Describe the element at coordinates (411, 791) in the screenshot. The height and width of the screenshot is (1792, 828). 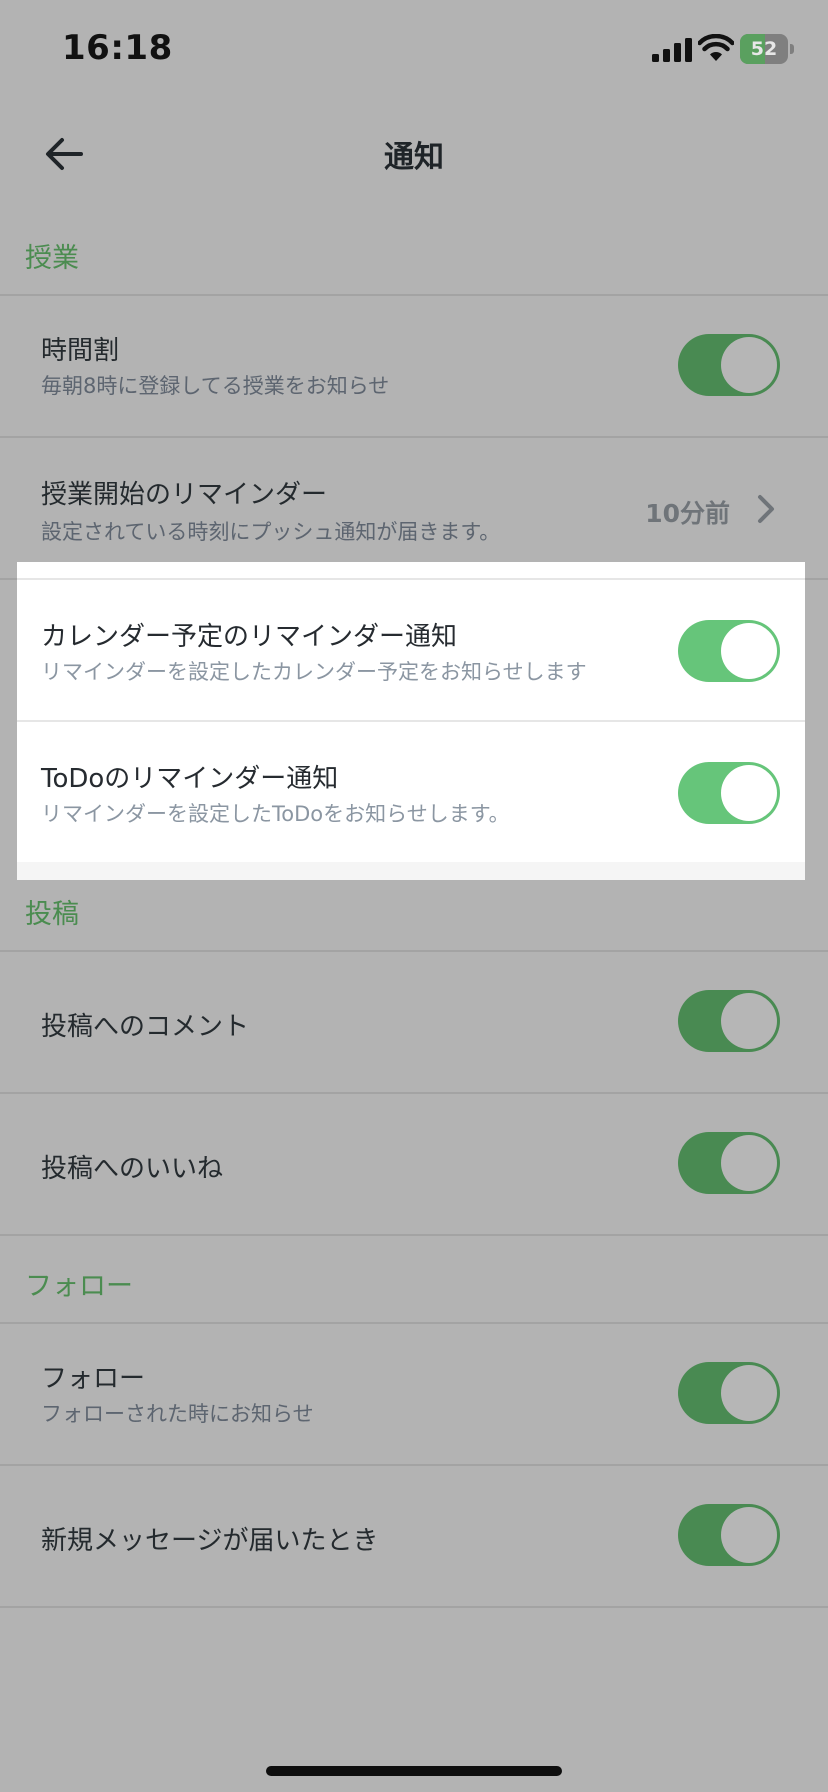
I see `setting-row-todo-reminder: ToDoのリマインダー通知 リマインダーを設定したToDoをお知らせします。` at that location.